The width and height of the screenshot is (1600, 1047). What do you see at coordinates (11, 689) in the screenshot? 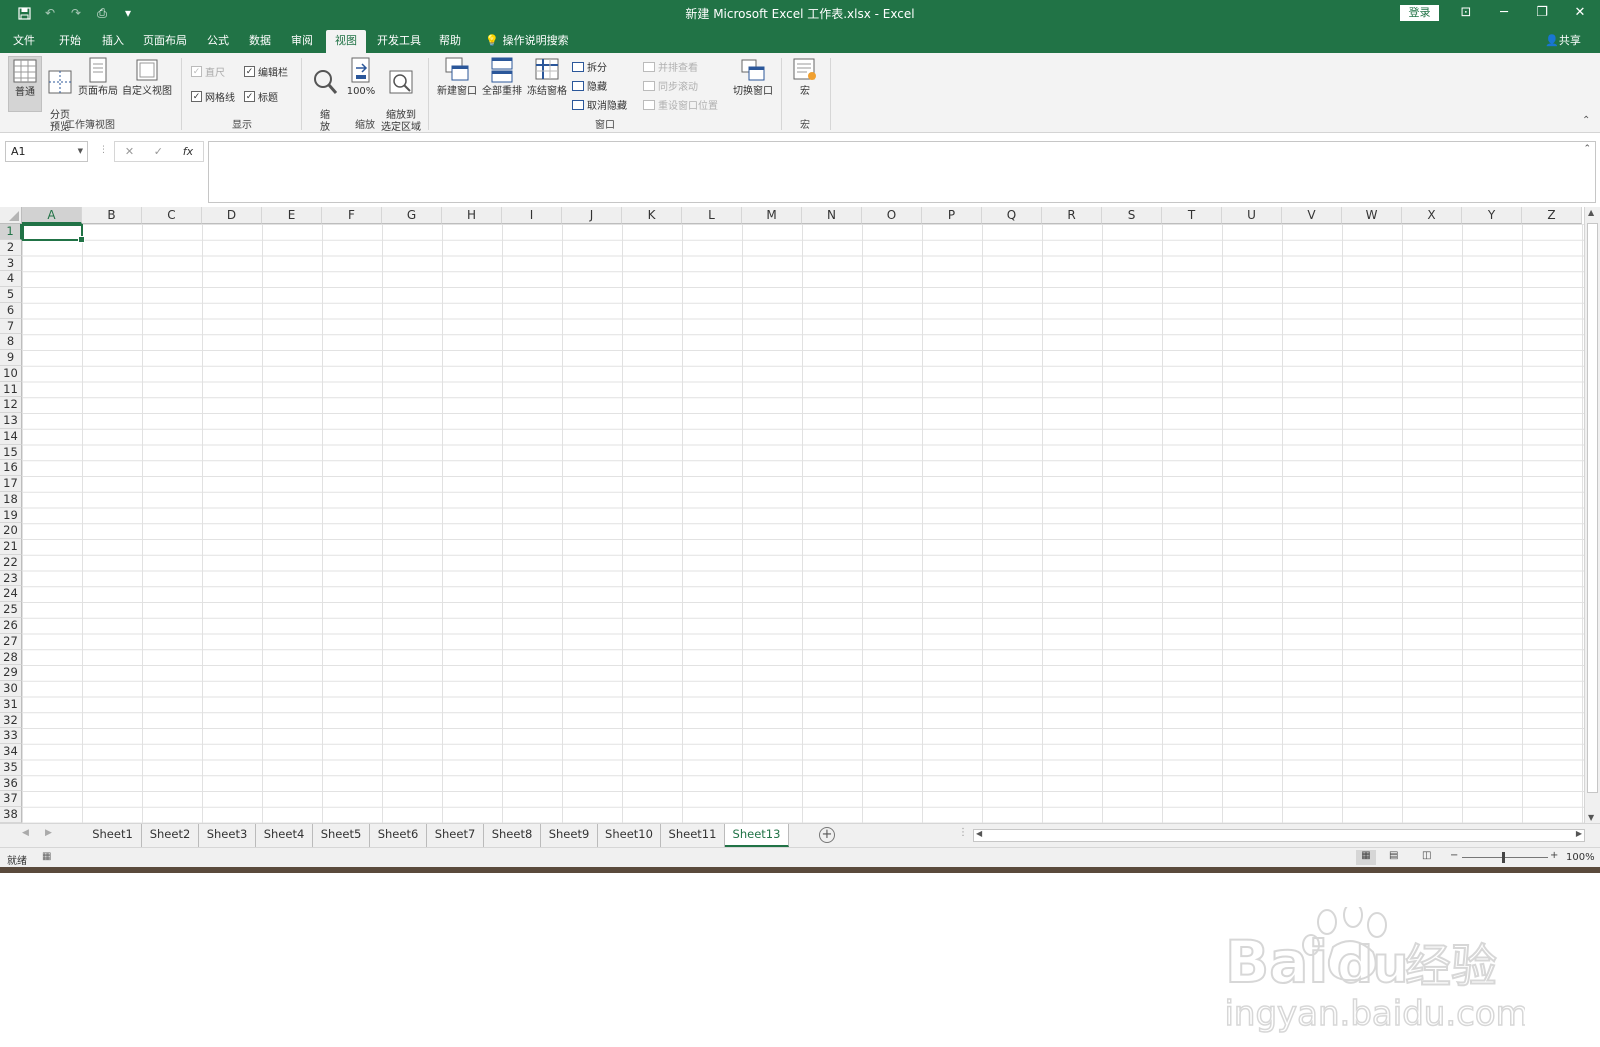
I see `row-header-30: 30` at bounding box center [11, 689].